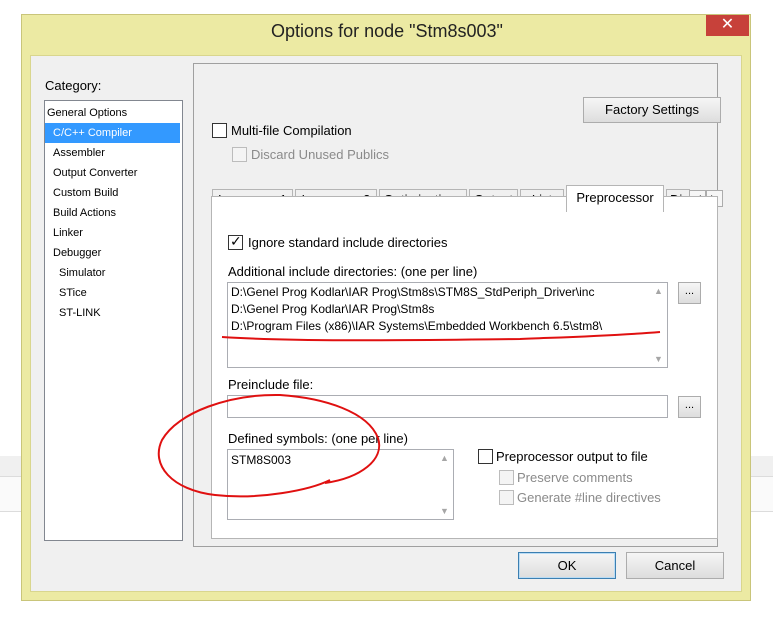 The width and height of the screenshot is (773, 626). I want to click on defined-symbols-textarea: STM8S003 ▲ ▼, so click(340, 484).